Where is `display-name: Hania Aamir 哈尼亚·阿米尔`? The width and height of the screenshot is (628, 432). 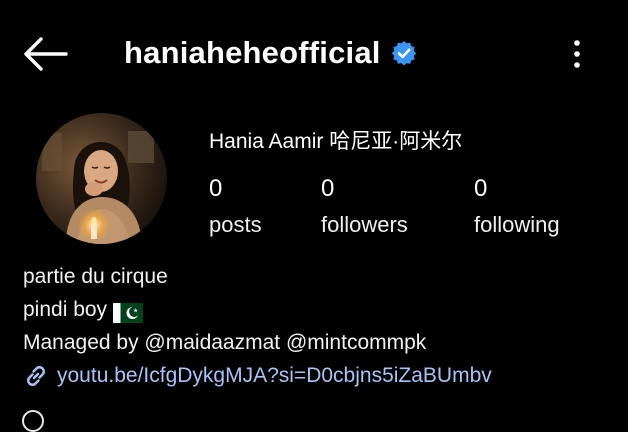
display-name: Hania Aamir 哈尼亚·阿米尔 is located at coordinates (336, 141).